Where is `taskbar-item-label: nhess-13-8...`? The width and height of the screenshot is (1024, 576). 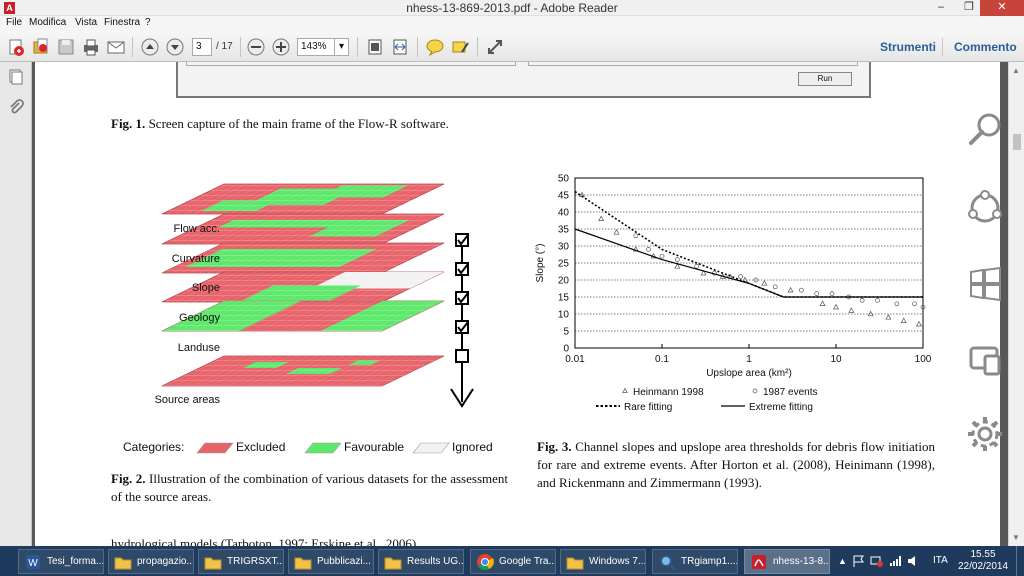
taskbar-item-label: nhess-13-8... is located at coordinates (801, 561).